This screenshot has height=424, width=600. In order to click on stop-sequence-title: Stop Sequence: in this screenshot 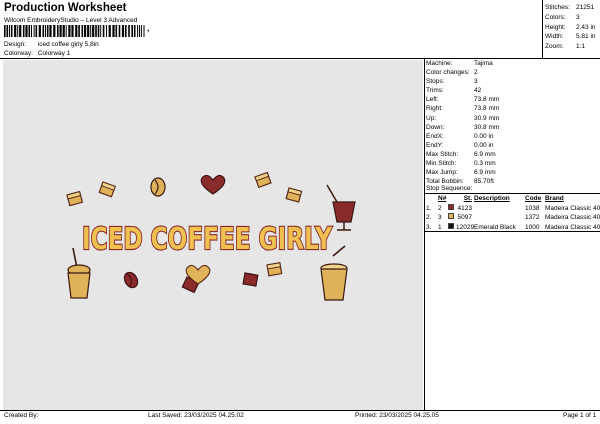, I will do `click(449, 188)`.